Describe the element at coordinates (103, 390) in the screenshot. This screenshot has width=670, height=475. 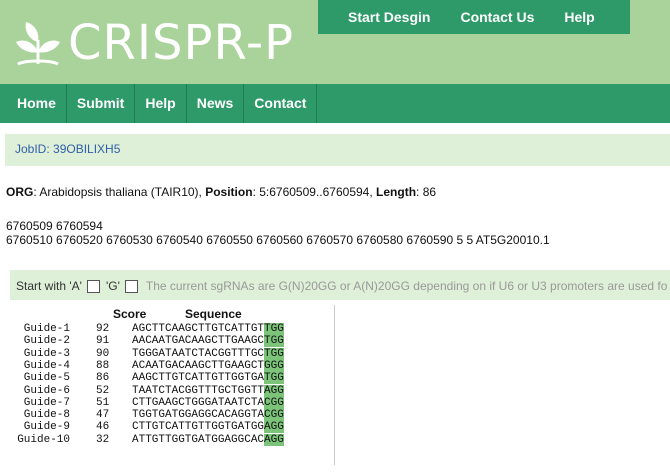
I see `guide-score: 52` at that location.